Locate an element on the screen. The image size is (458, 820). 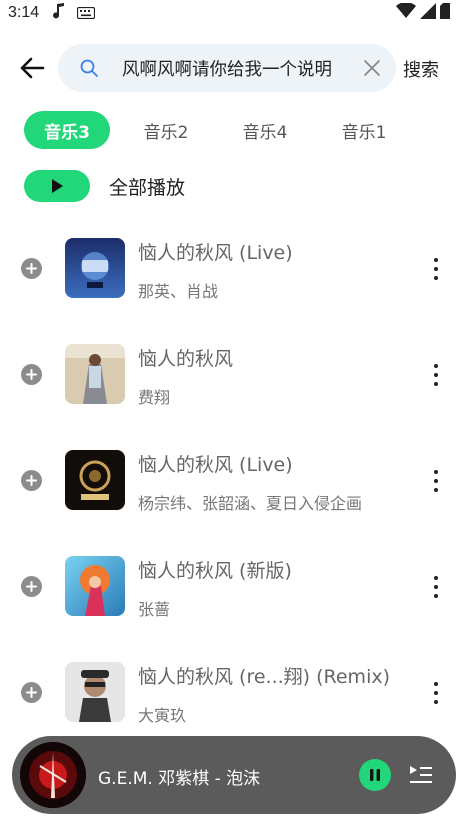
wifi-icon is located at coordinates (406, 12).